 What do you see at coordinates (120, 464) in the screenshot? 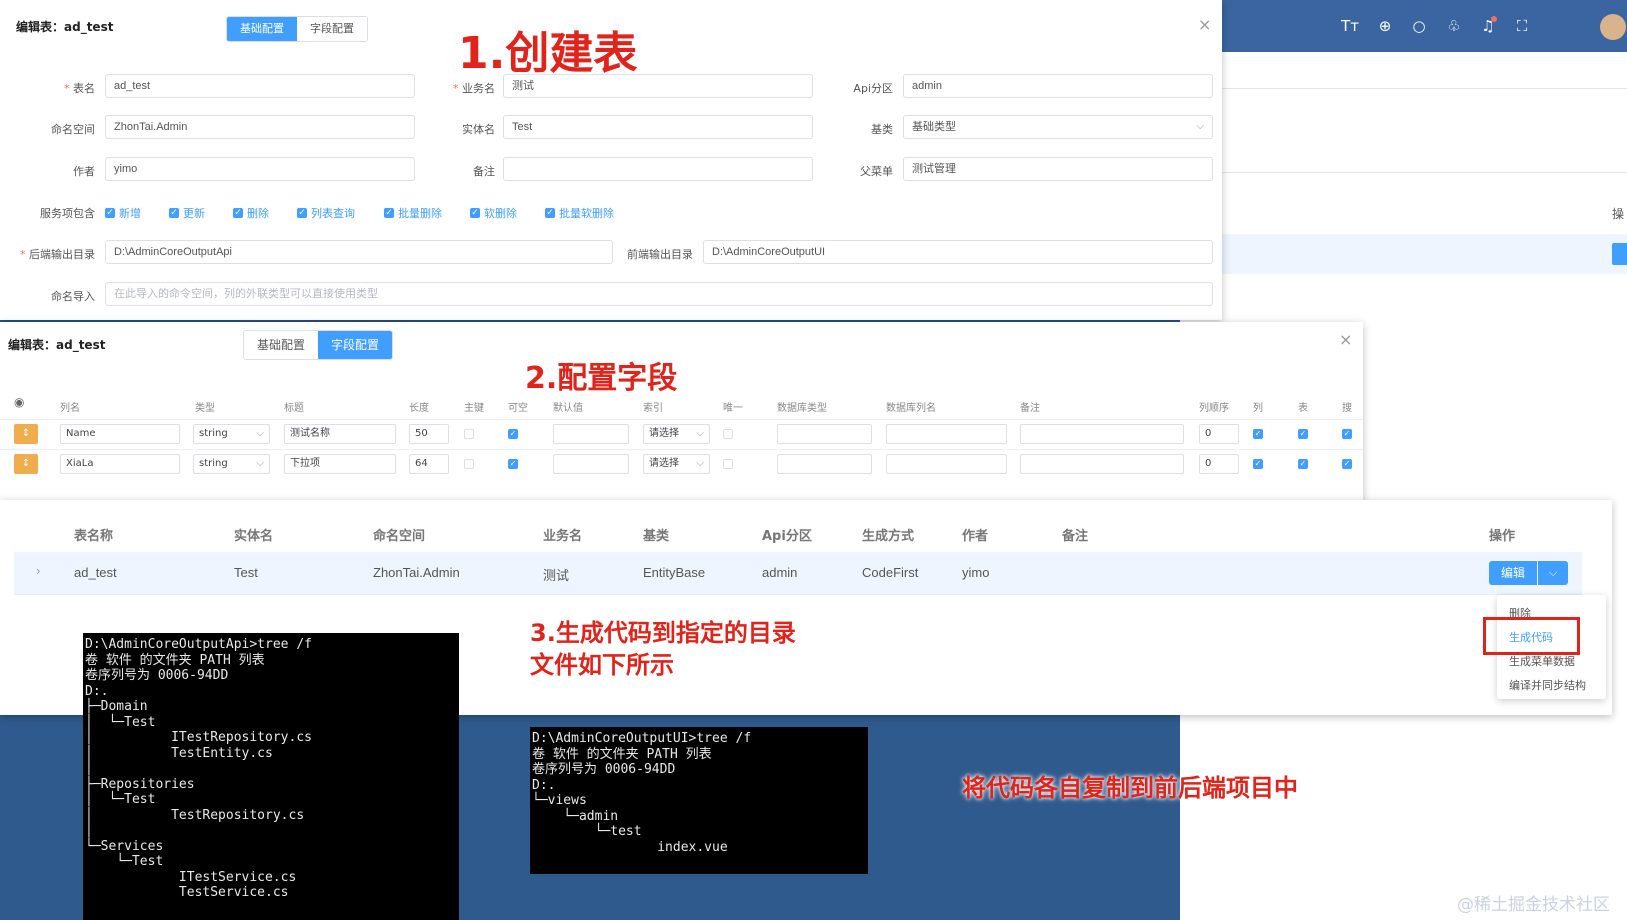
I see `field-name-input: XiaLa` at bounding box center [120, 464].